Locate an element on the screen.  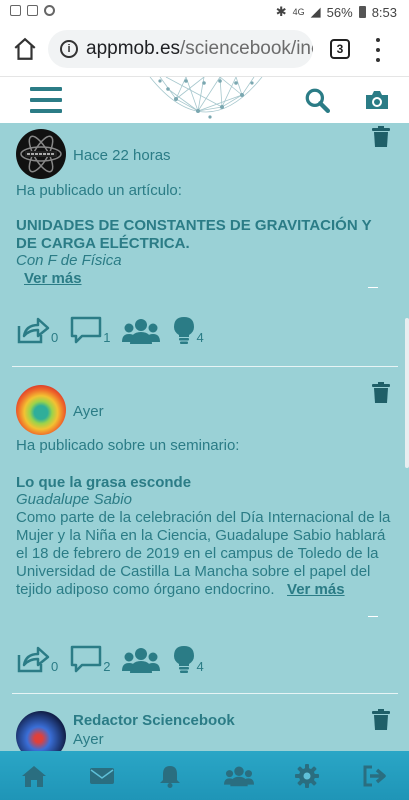
info-icon: i is located at coordinates (69, 49).